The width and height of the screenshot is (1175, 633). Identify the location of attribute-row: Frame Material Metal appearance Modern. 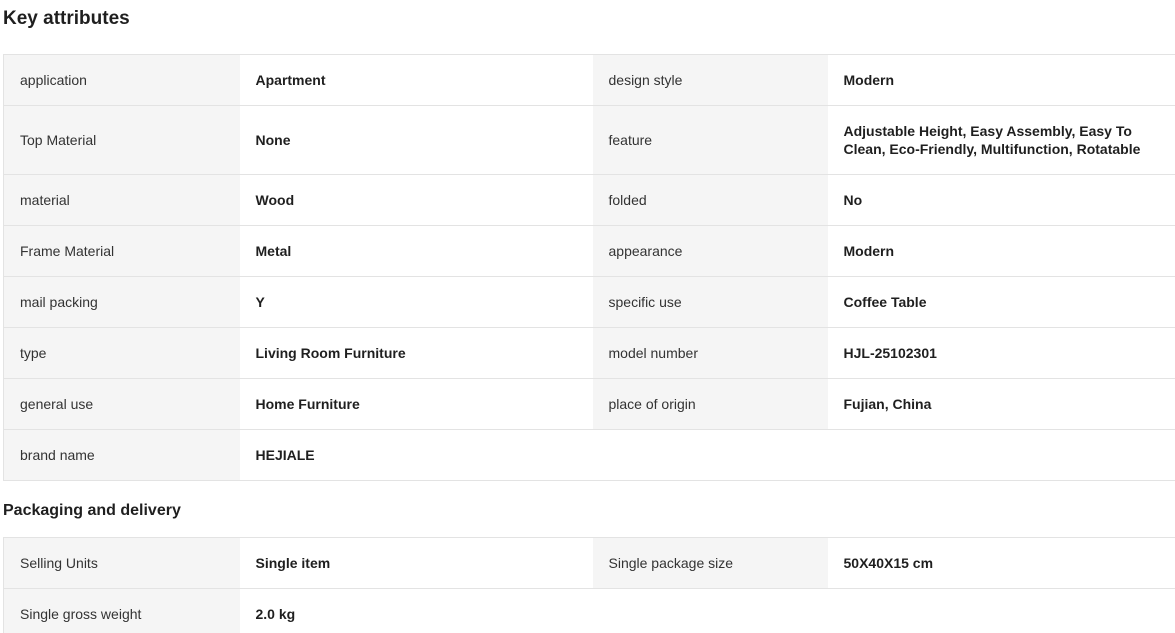
(589, 251).